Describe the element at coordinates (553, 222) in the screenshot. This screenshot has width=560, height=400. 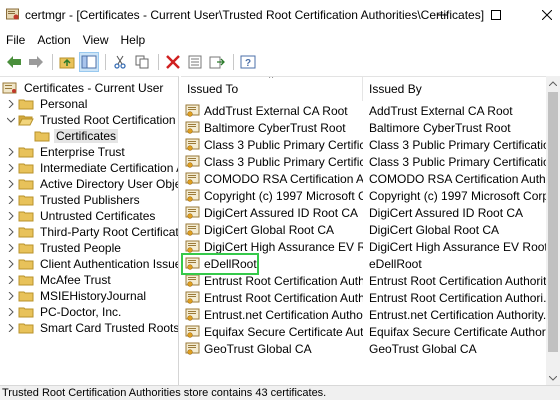
I see `scroll-thumb` at that location.